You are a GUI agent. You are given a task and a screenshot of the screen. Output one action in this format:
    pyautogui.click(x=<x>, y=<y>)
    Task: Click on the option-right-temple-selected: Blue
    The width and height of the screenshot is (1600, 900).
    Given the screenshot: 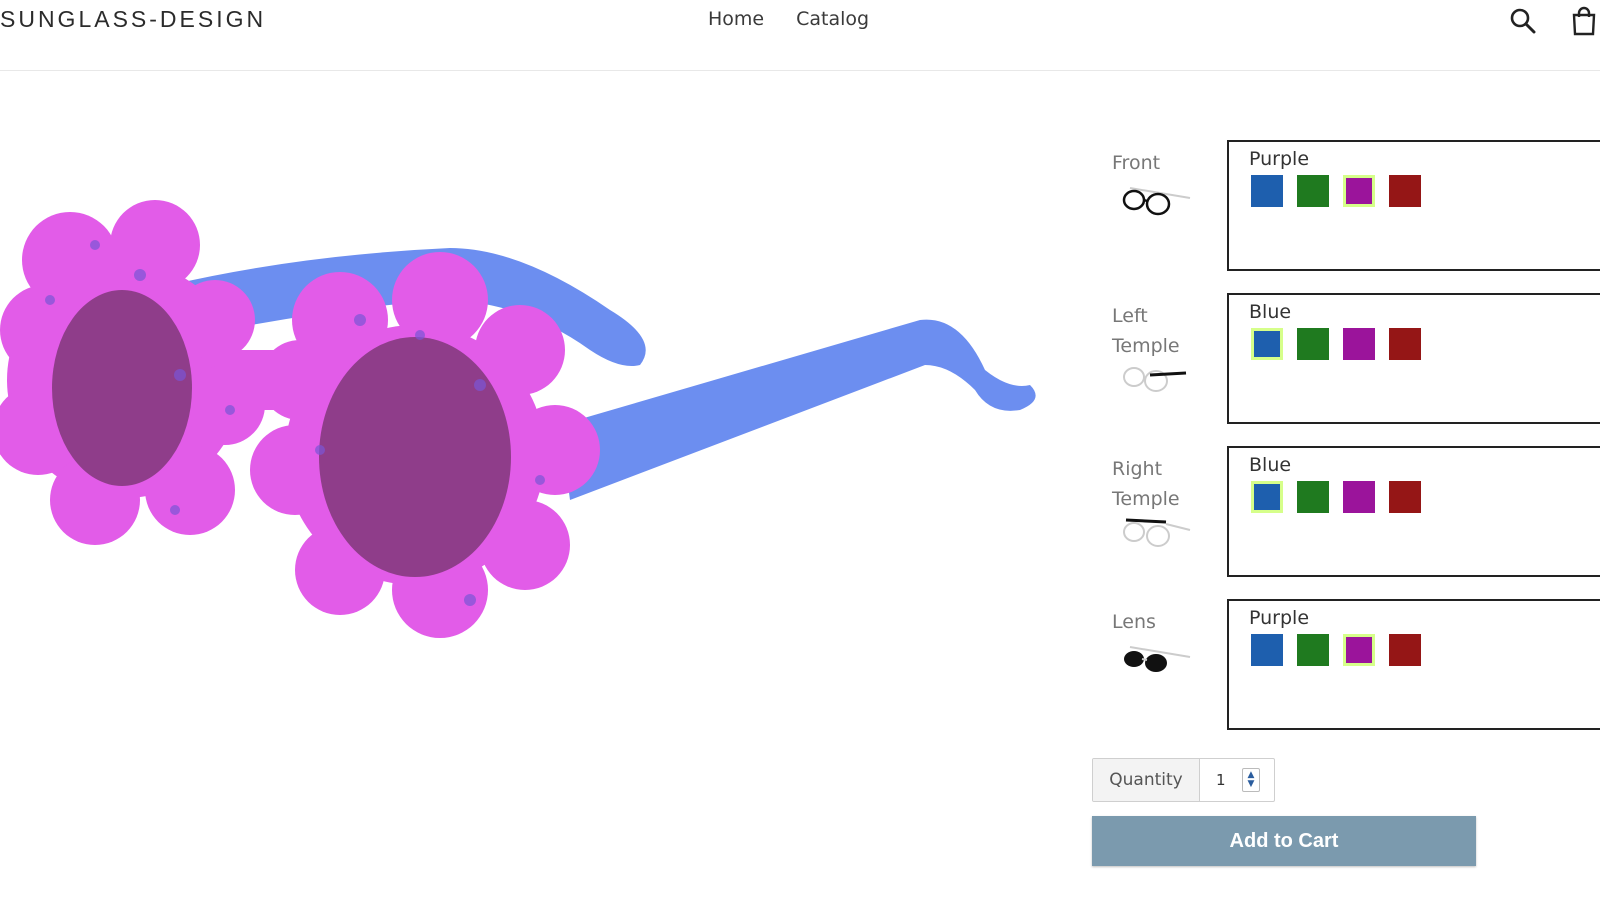 What is the action you would take?
    pyautogui.click(x=1270, y=465)
    